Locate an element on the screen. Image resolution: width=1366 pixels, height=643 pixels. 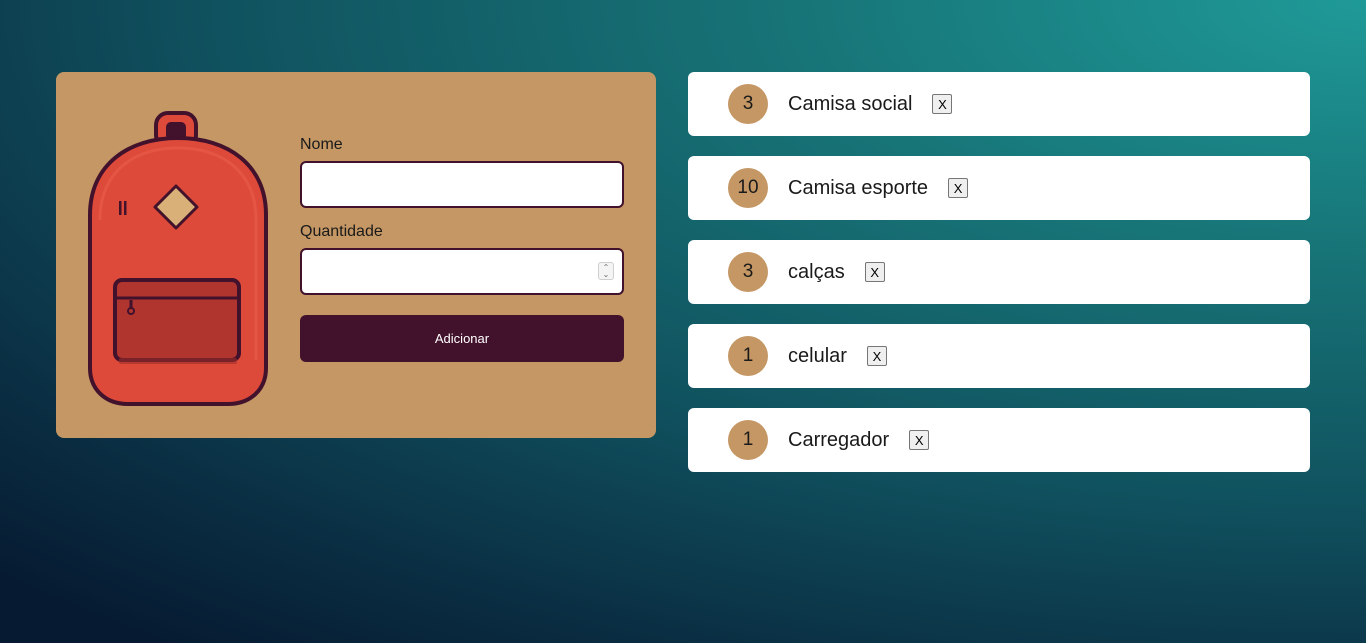
item-name: Camisa esporte is located at coordinates (858, 187).